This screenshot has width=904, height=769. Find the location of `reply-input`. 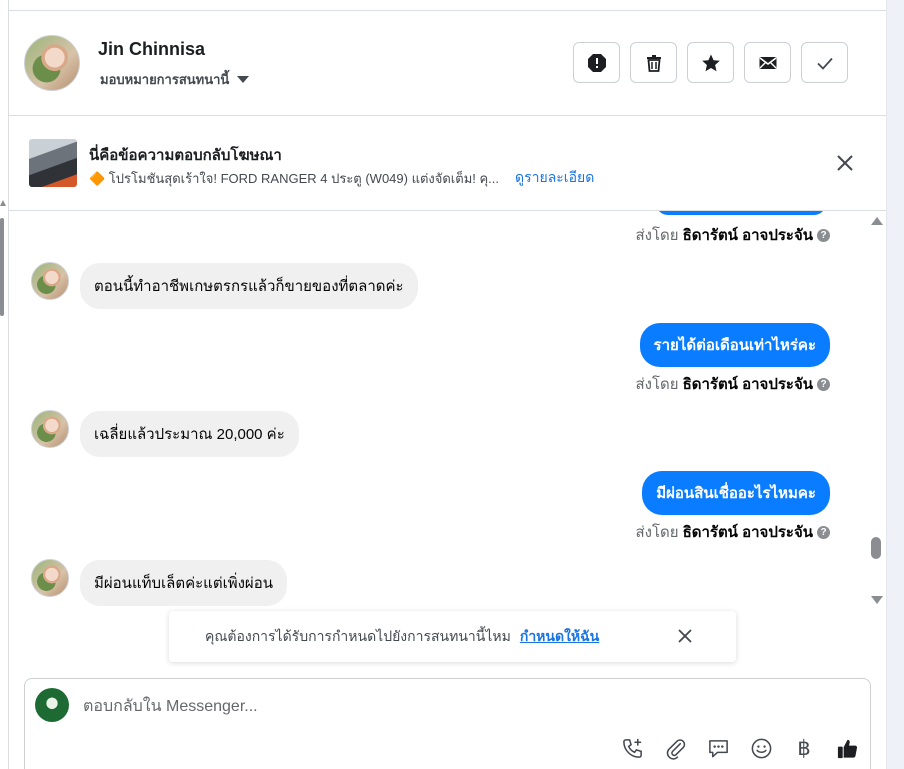

reply-input is located at coordinates (333, 707).